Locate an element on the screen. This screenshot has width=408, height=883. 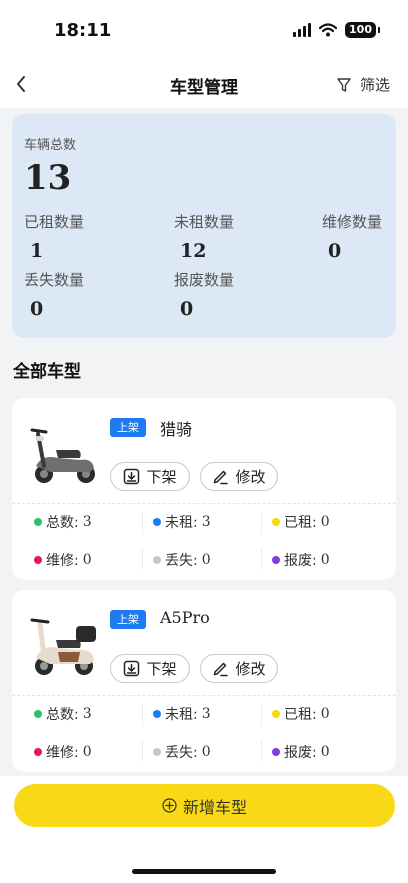
stat-label: 维修数量 is located at coordinates (352, 222).